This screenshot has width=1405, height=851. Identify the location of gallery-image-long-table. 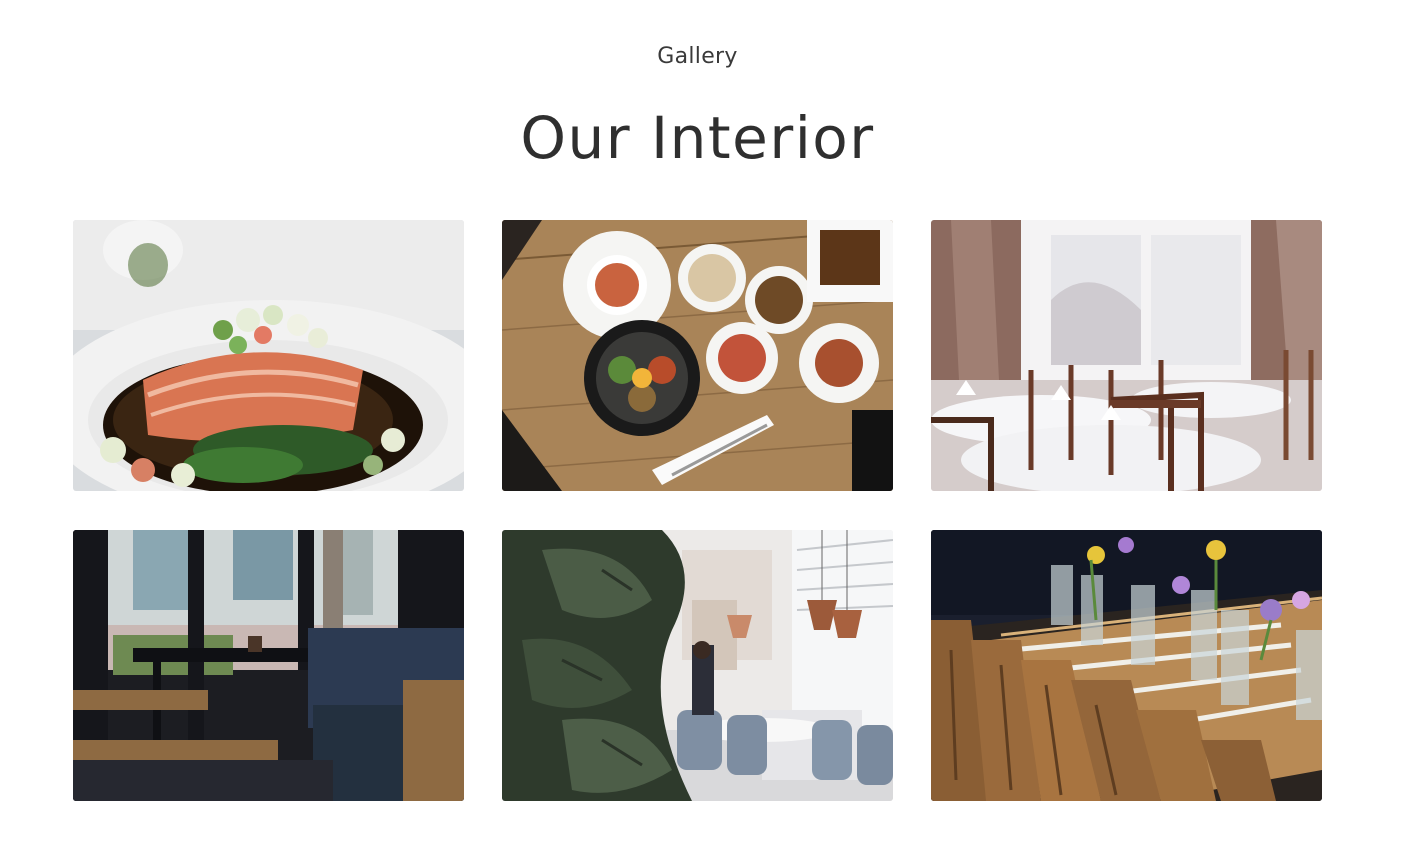
(1126, 665).